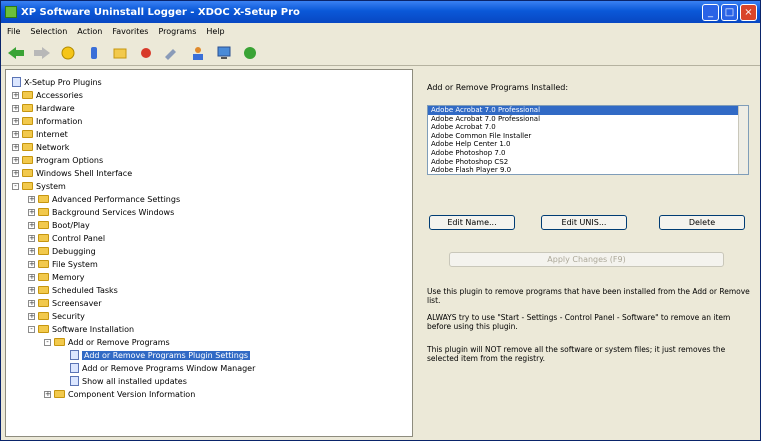  What do you see at coordinates (47, 95) in the screenshot?
I see `tree-item-accessories: + Accessories` at bounding box center [47, 95].